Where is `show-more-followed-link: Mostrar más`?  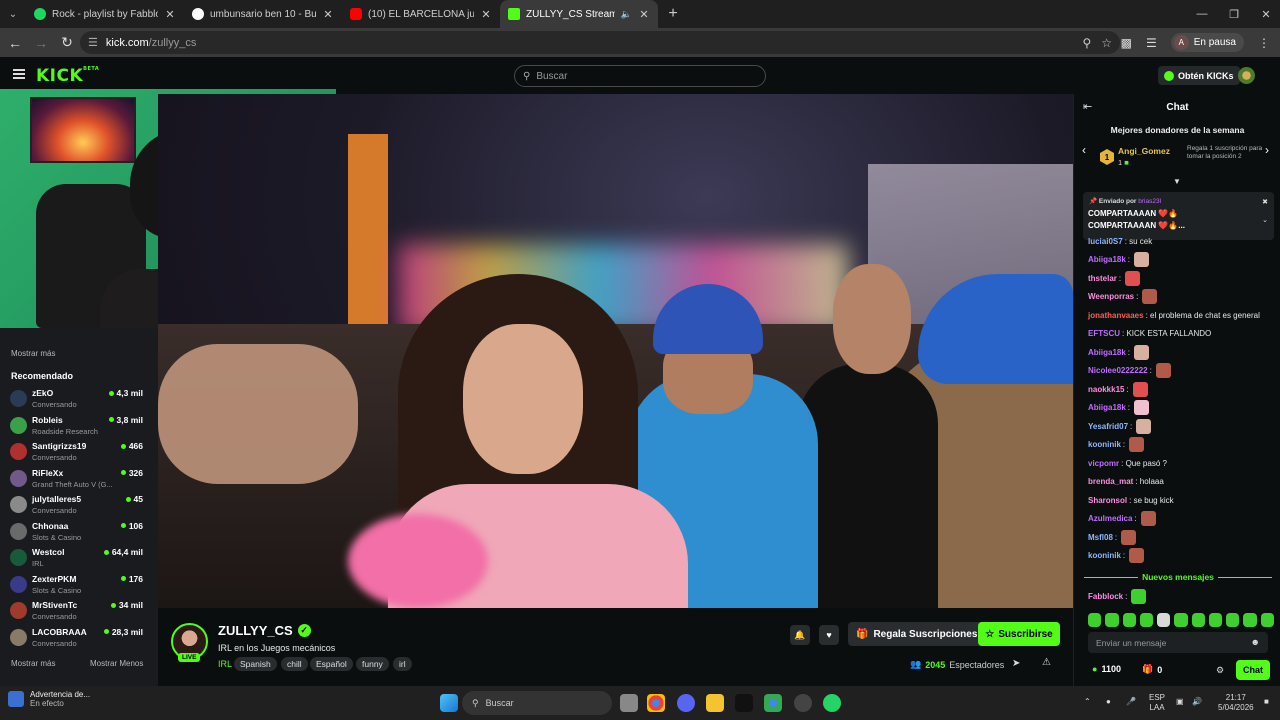
show-more-followed-link: Mostrar más is located at coordinates (33, 353).